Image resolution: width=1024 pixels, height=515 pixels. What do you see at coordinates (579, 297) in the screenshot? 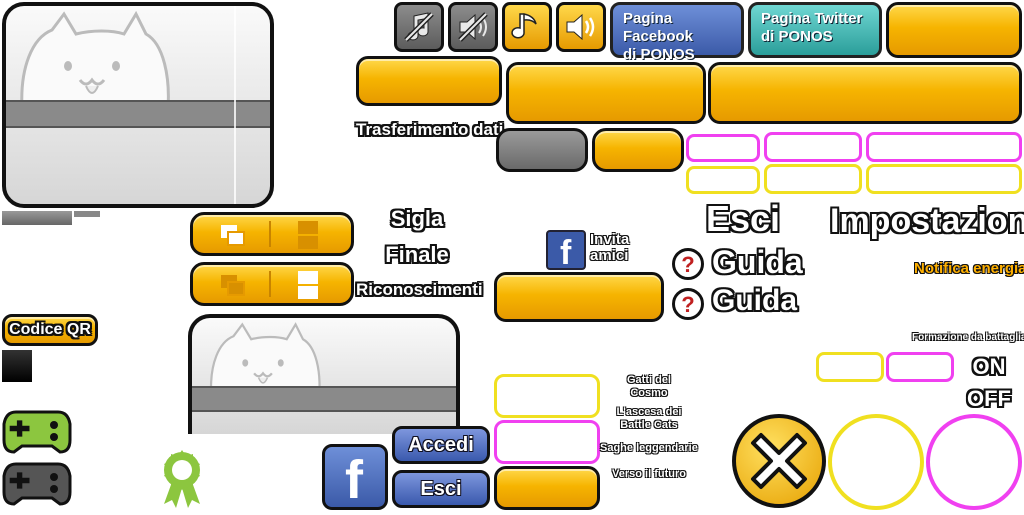
I see `invite-friends-button` at bounding box center [579, 297].